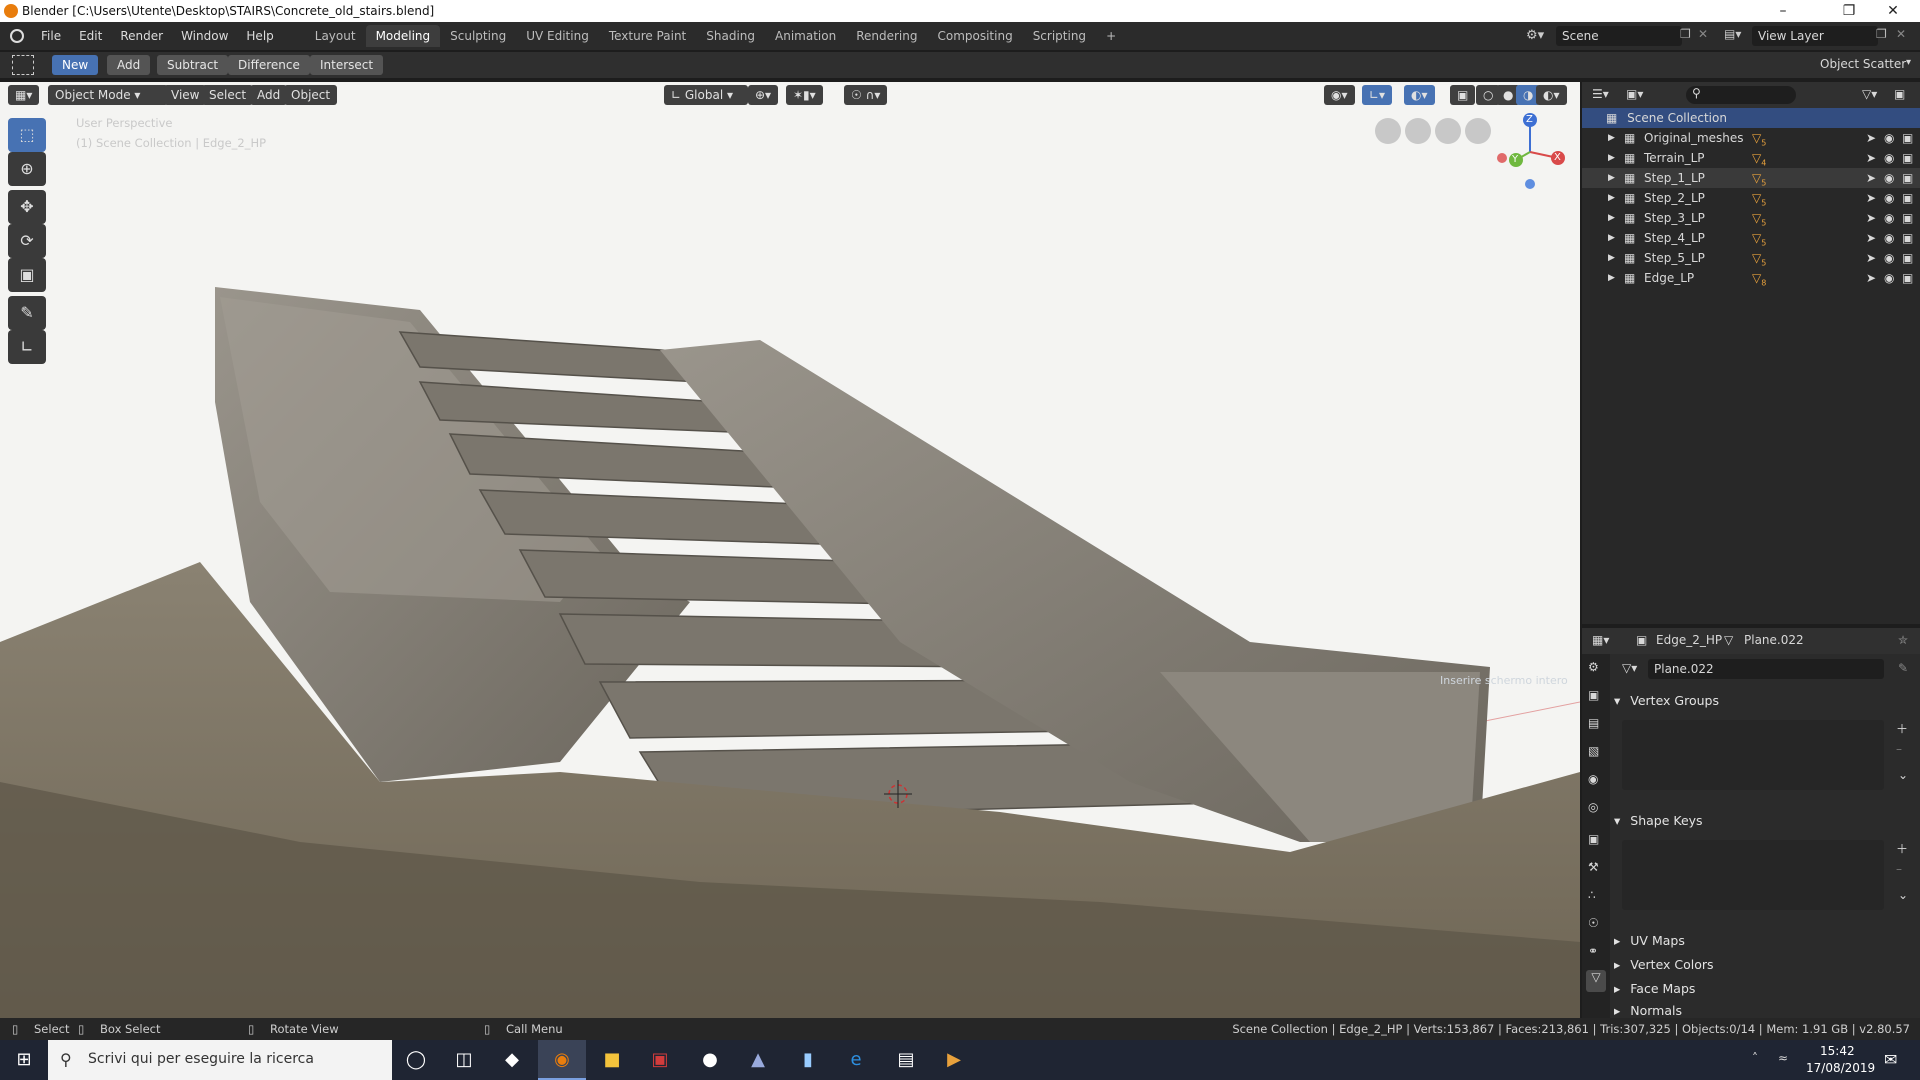 The image size is (1920, 1080). I want to click on grid-view-icon, so click(1388, 131).